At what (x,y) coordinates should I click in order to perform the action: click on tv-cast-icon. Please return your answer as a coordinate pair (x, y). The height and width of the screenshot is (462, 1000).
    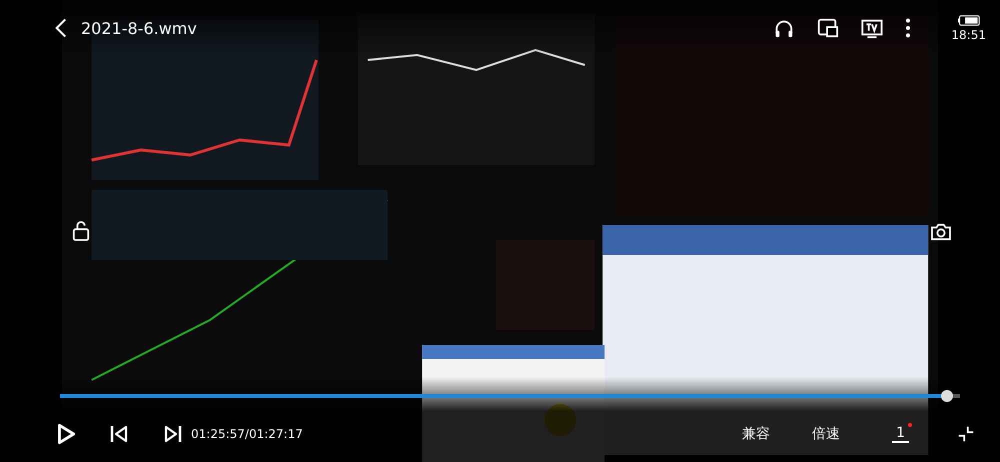
    Looking at the image, I should click on (872, 28).